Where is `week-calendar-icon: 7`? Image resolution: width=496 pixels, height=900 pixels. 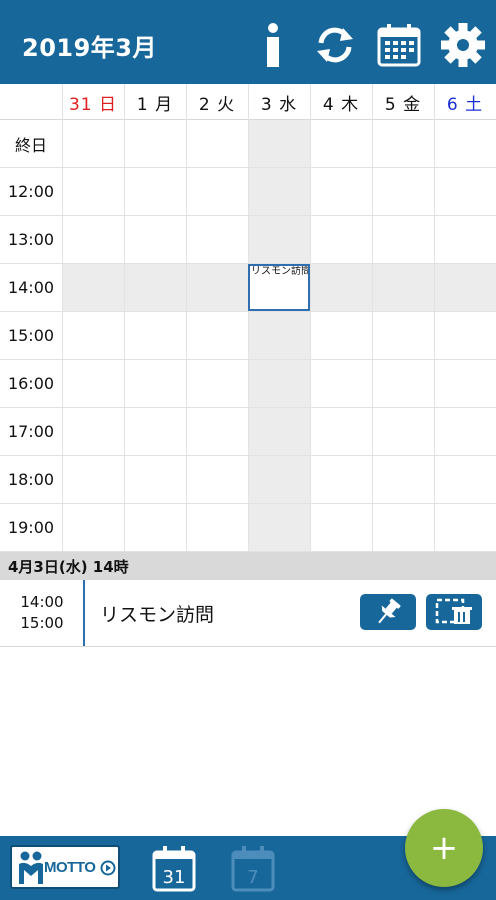 week-calendar-icon: 7 is located at coordinates (253, 869).